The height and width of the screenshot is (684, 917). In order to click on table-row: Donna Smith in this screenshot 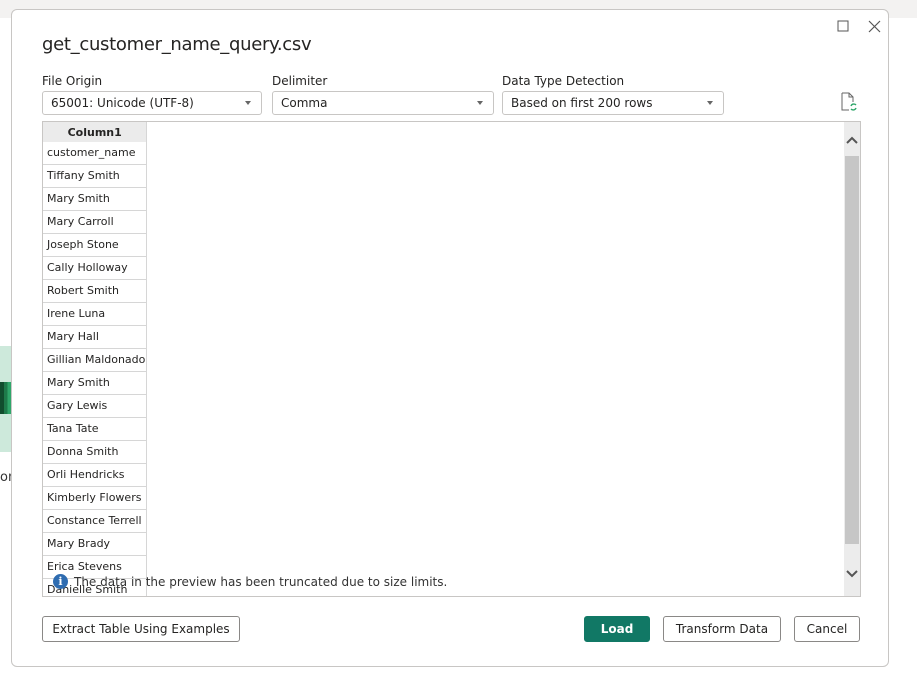, I will do `click(95, 452)`.